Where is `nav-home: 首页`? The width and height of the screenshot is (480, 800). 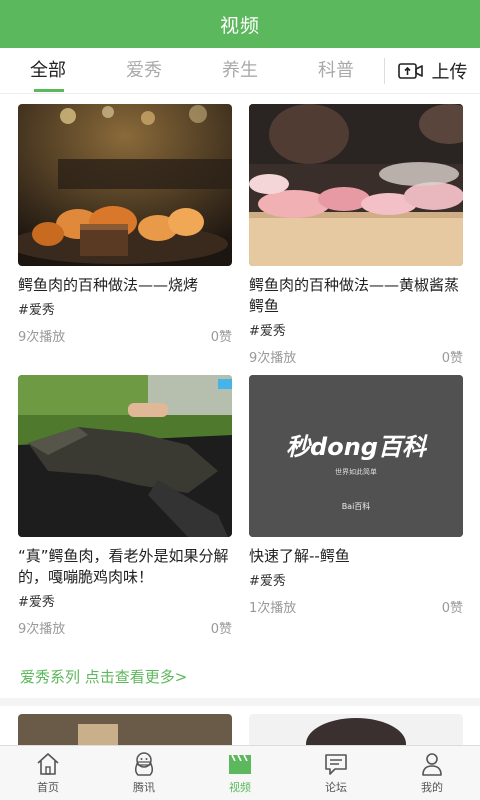 nav-home: 首页 is located at coordinates (48, 773).